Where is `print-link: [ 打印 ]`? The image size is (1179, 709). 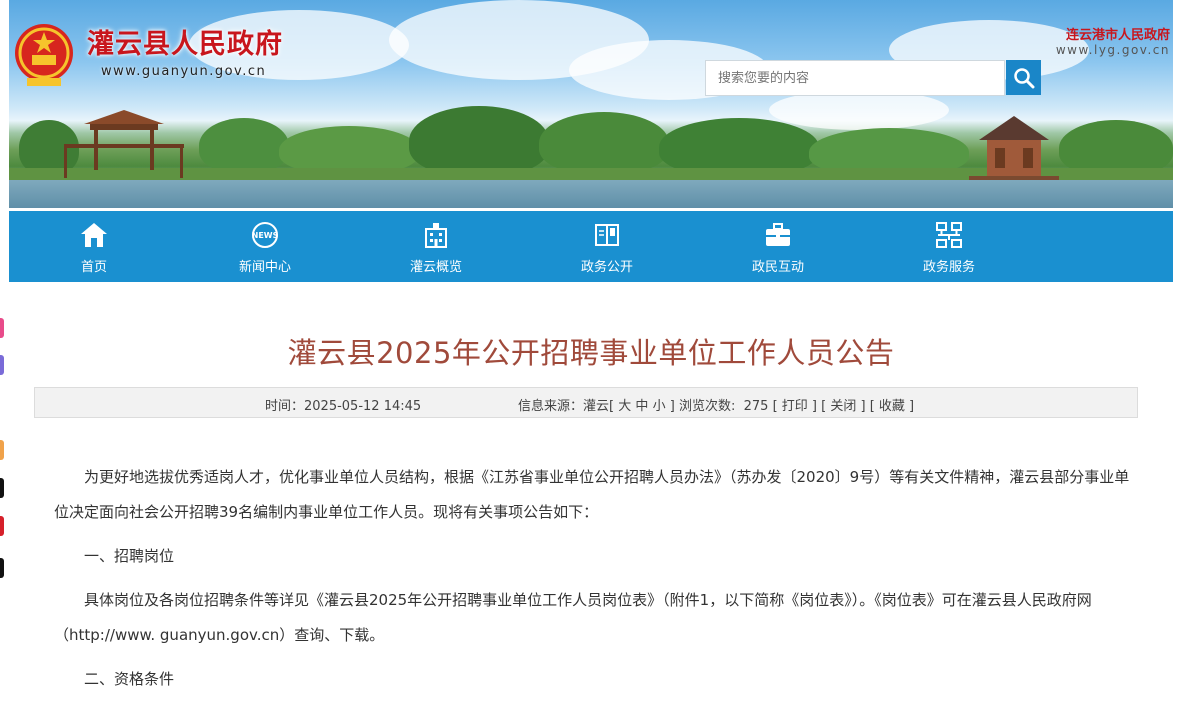 print-link: [ 打印 ] is located at coordinates (795, 406).